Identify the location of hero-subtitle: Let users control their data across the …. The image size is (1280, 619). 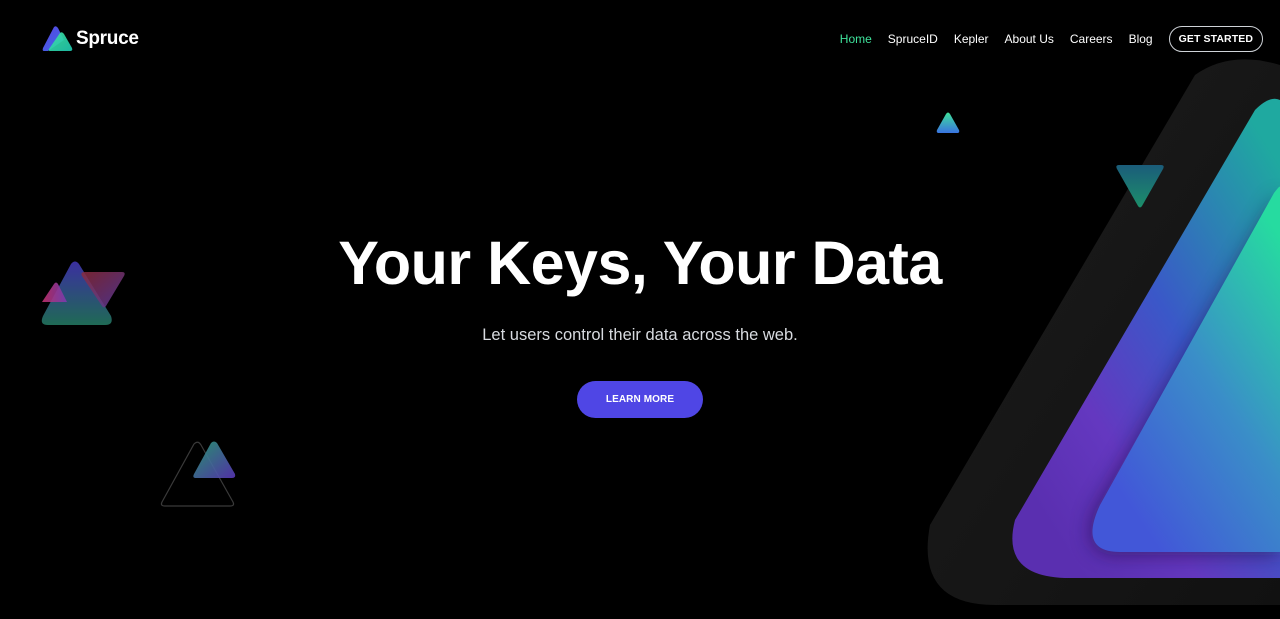
(640, 335).